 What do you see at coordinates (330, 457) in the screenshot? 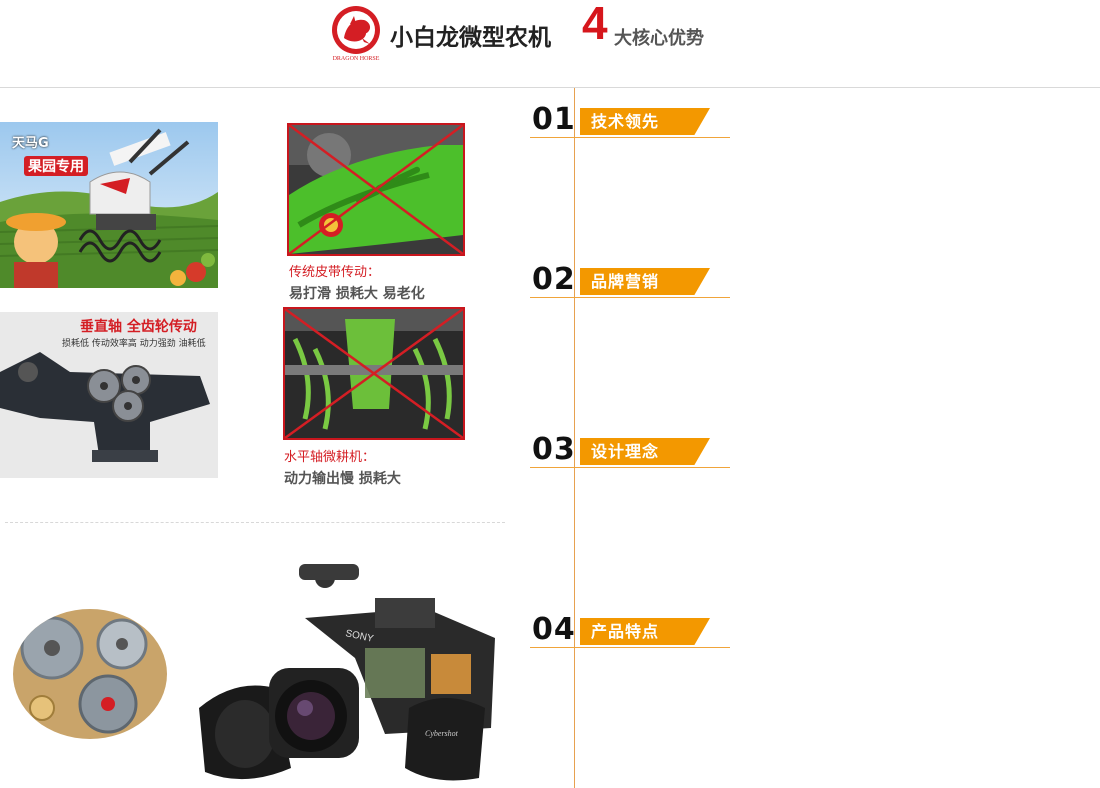
I see `horizontal-shaft-caption-title: 水平轴微耕机：` at bounding box center [330, 457].